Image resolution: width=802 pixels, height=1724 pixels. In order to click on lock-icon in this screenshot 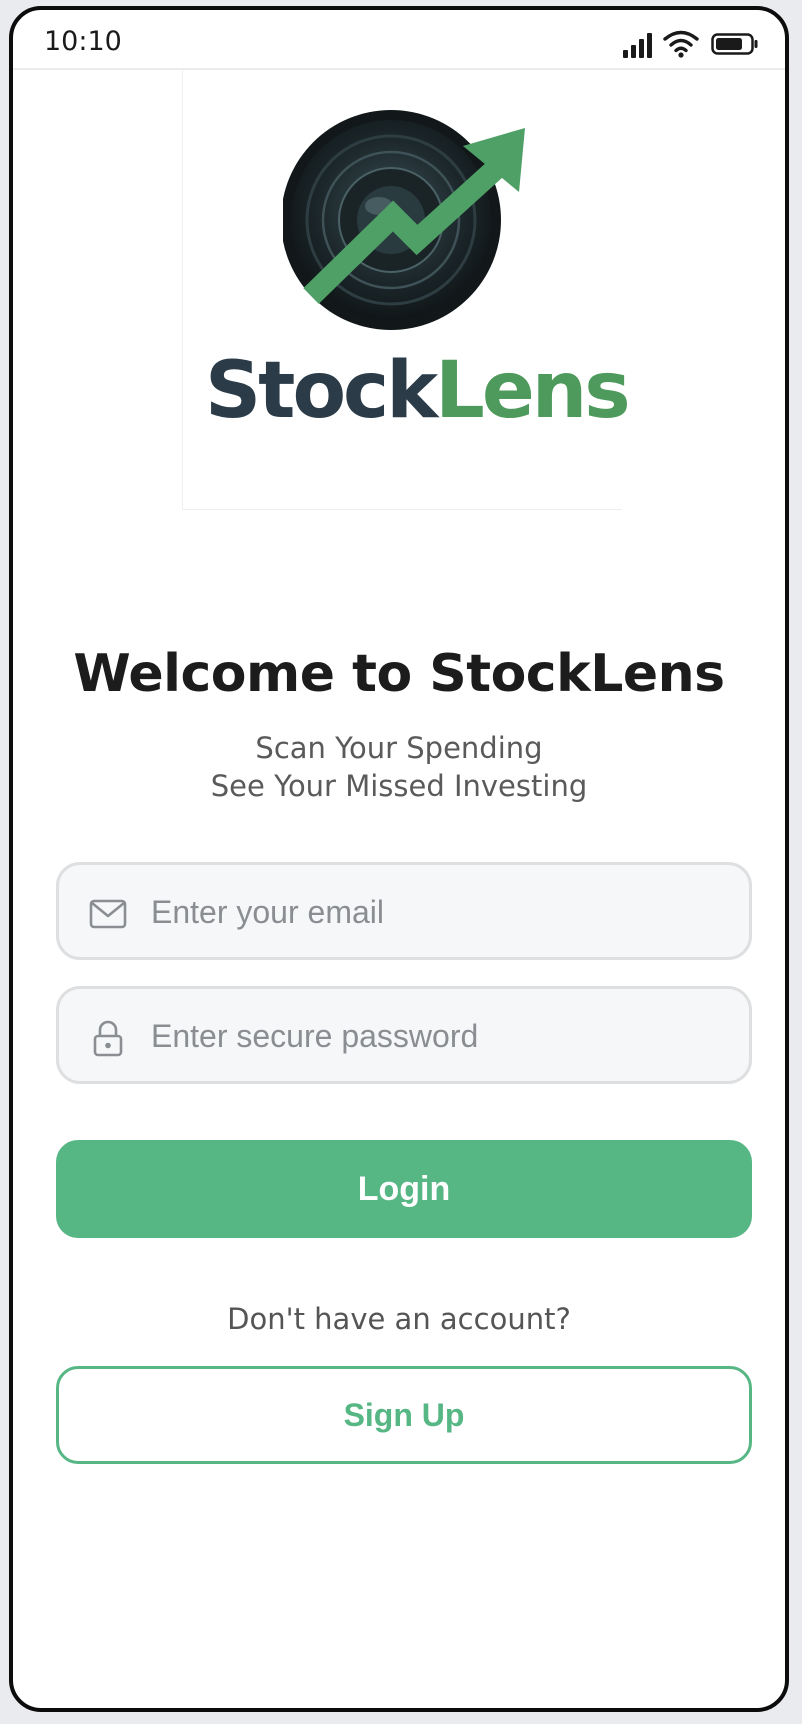, I will do `click(108, 1038)`.